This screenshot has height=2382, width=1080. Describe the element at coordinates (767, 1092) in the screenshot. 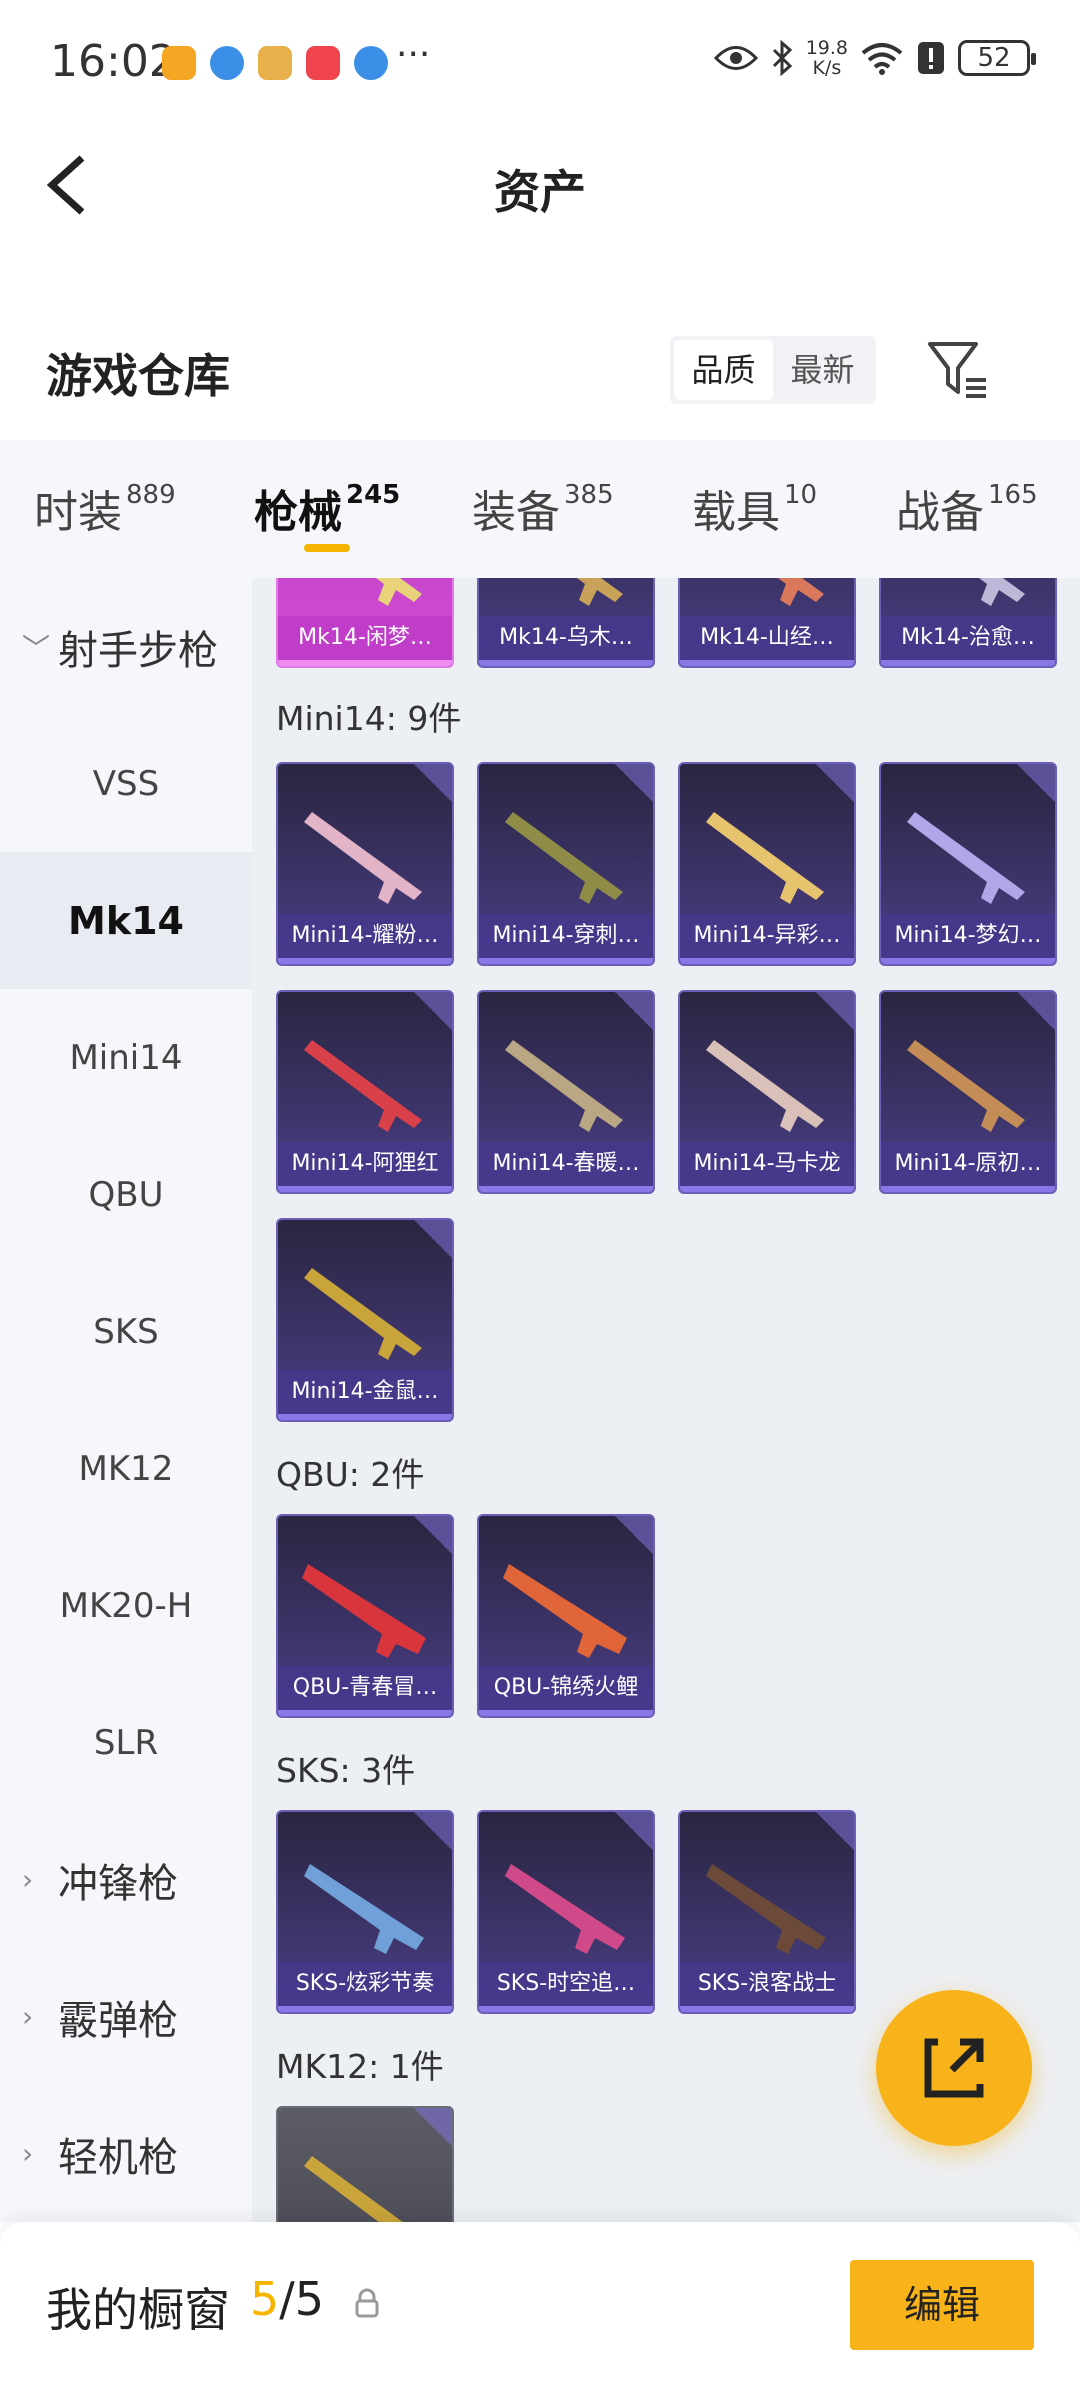

I see `weapon-card: Mini14-马卡龙` at that location.